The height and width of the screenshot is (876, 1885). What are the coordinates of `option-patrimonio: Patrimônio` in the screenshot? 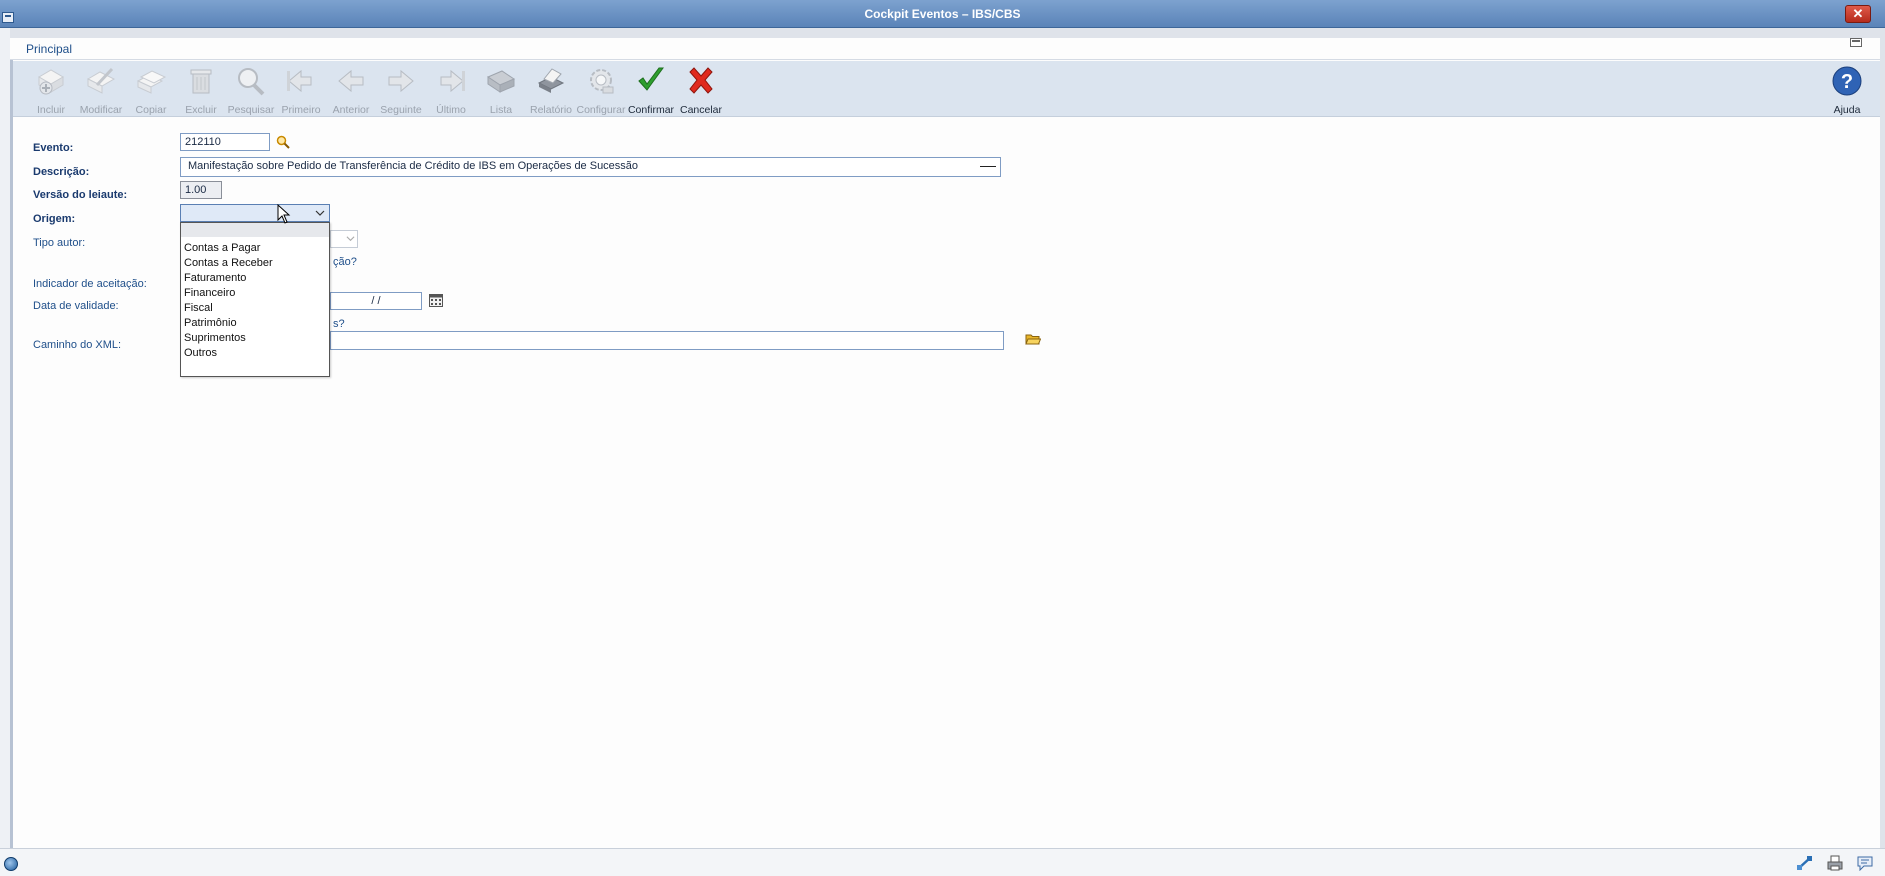 It's located at (255, 323).